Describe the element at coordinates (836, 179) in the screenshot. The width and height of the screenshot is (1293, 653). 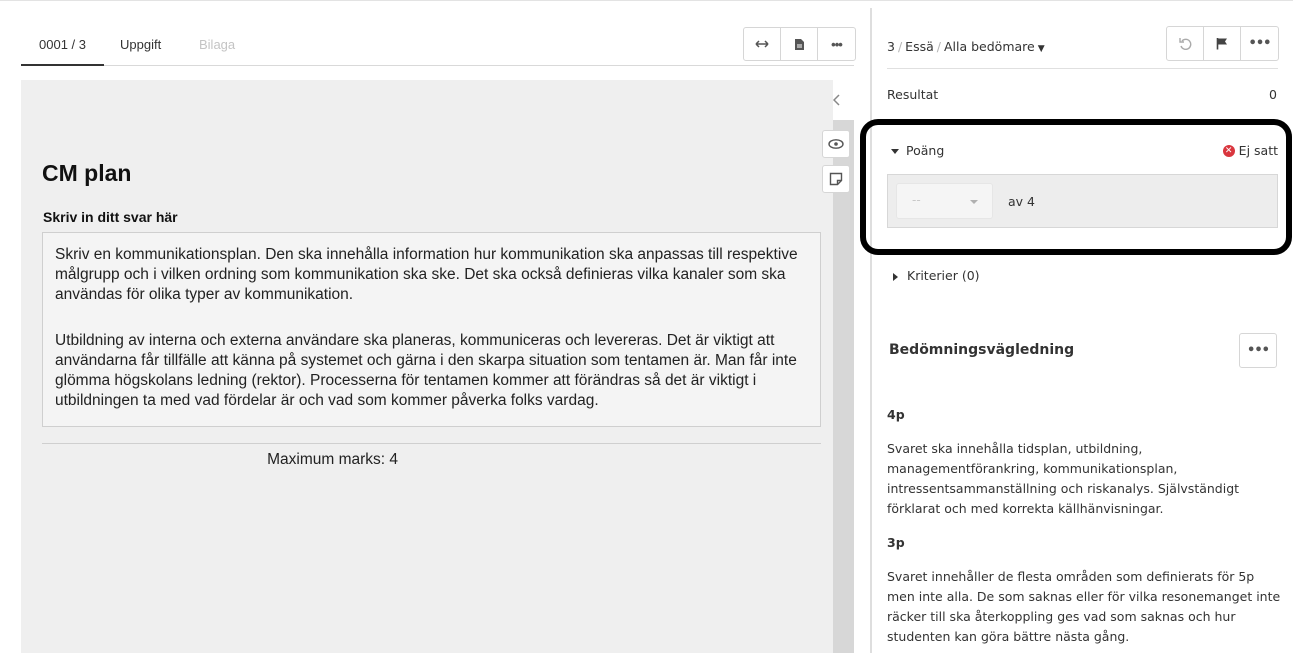
I see `note-icon` at that location.